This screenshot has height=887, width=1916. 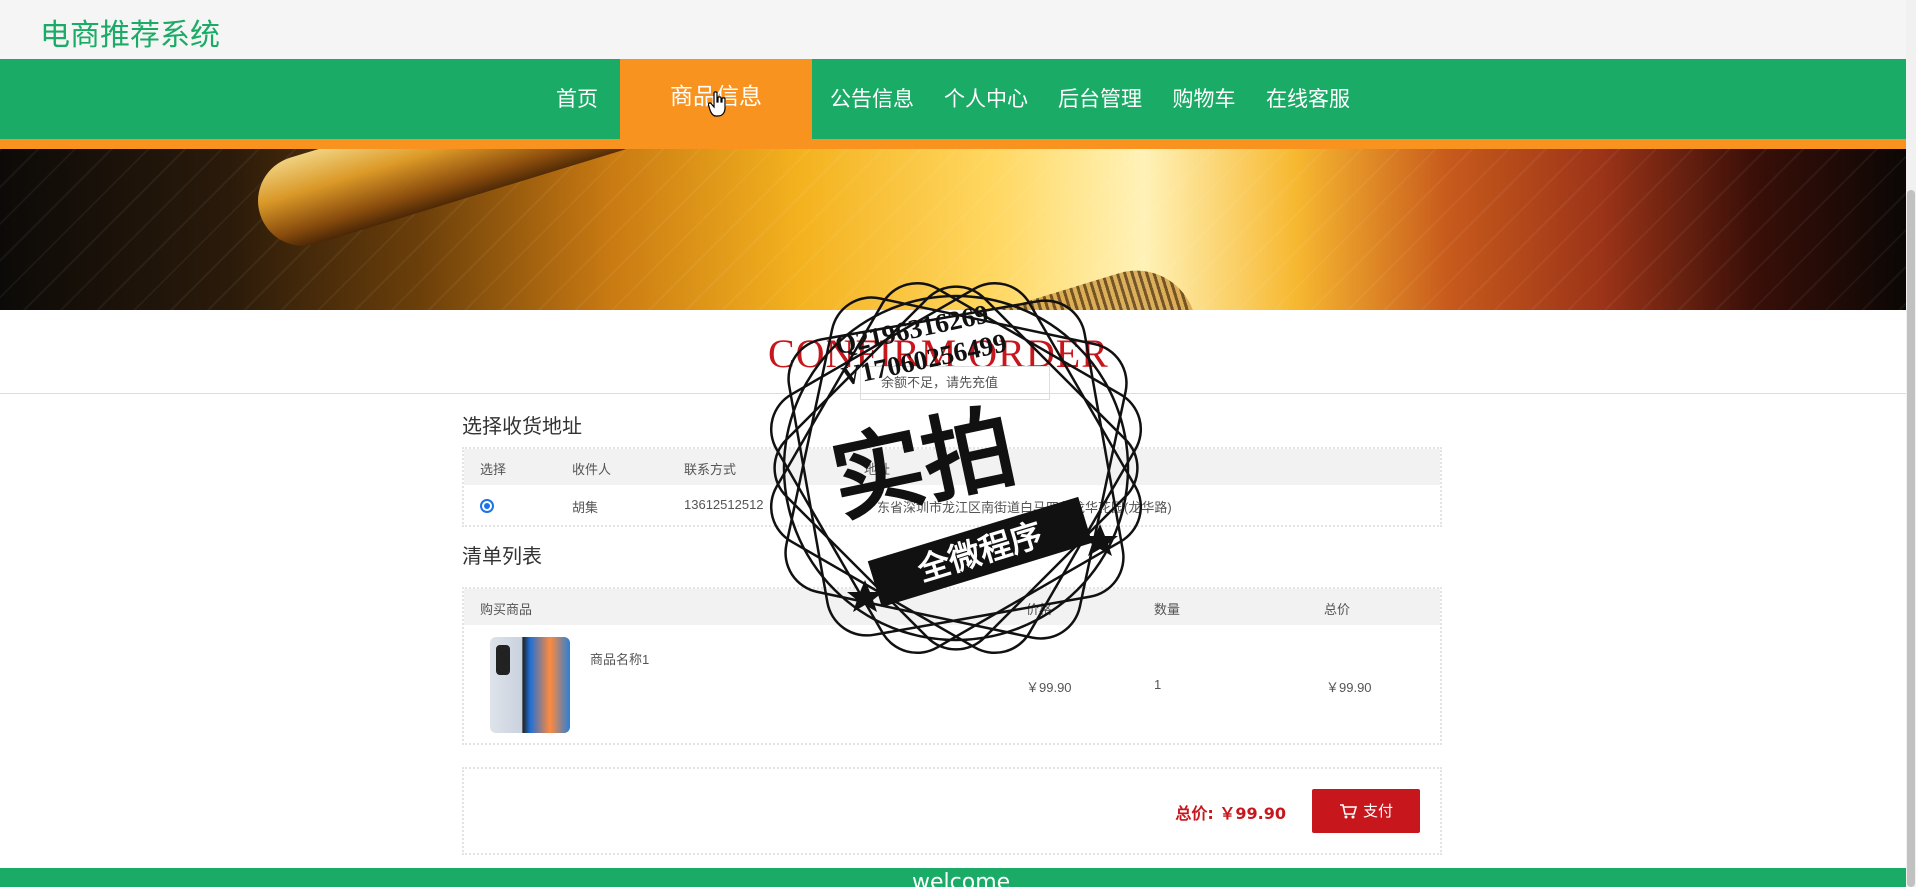 I want to click on column-header: 总价, so click(x=1337, y=609).